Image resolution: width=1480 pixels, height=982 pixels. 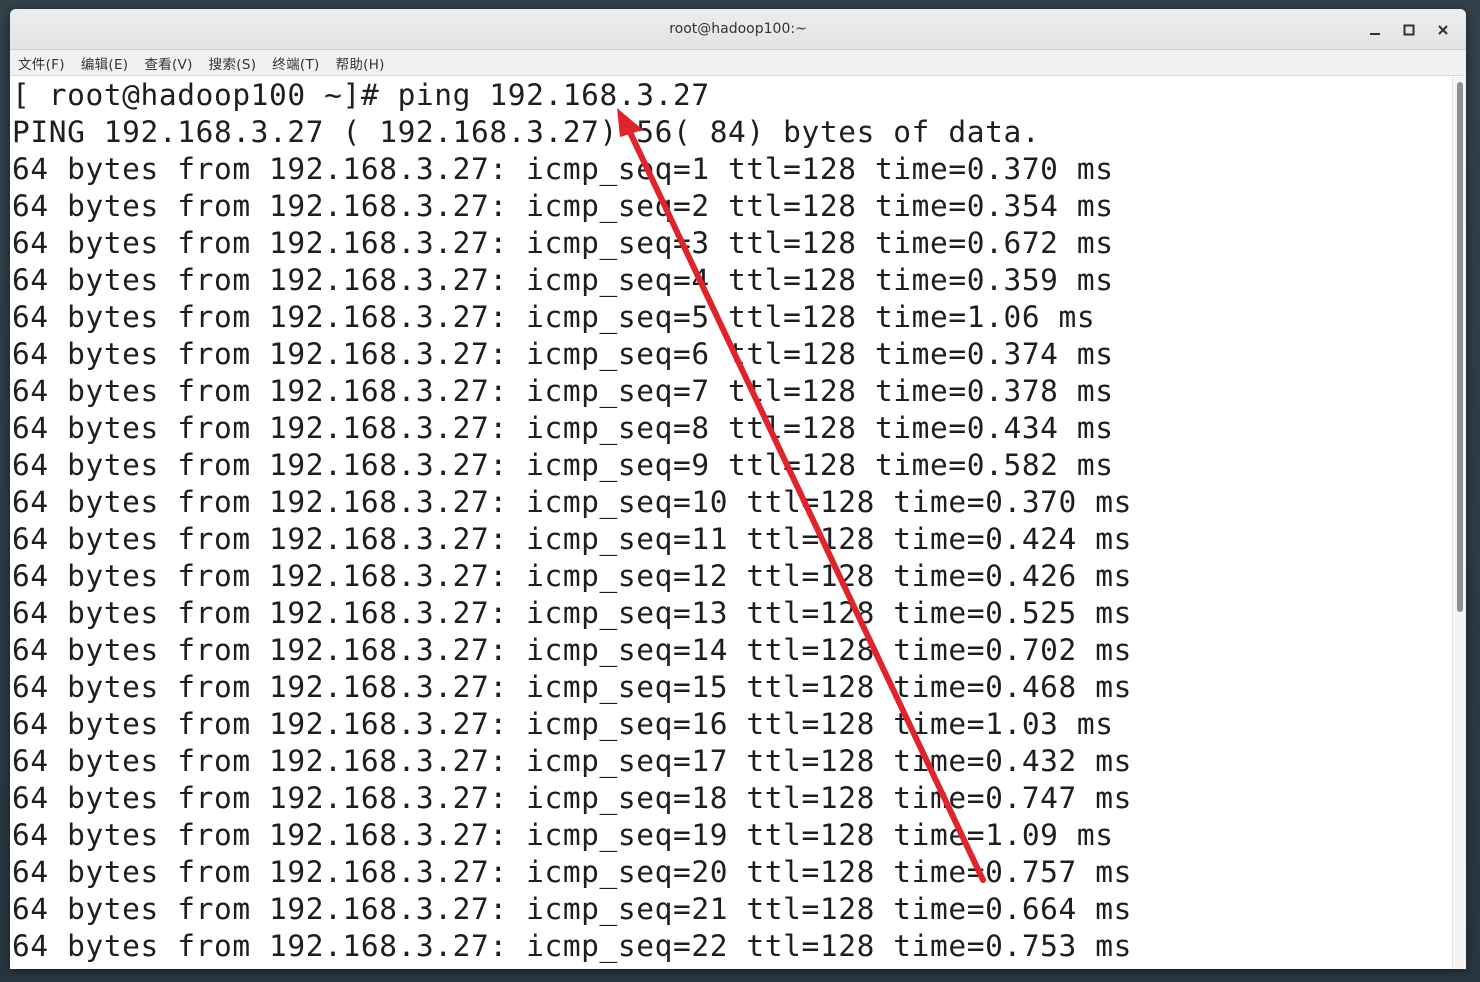 What do you see at coordinates (1375, 30) in the screenshot?
I see `minimize-button` at bounding box center [1375, 30].